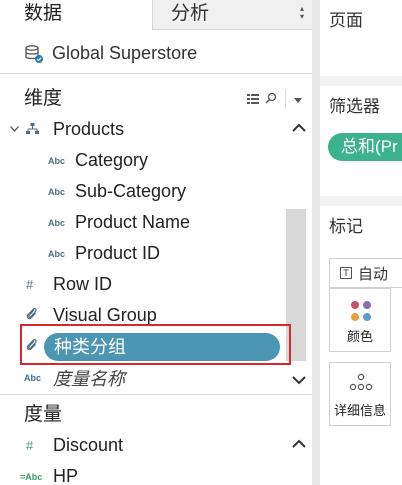 This screenshot has width=402, height=485. I want to click on color-button: 颜色, so click(360, 320).